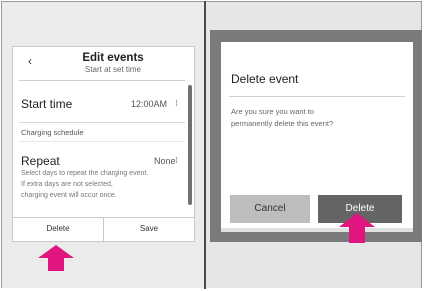  What do you see at coordinates (149, 228) in the screenshot?
I see `save-button: Save` at bounding box center [149, 228].